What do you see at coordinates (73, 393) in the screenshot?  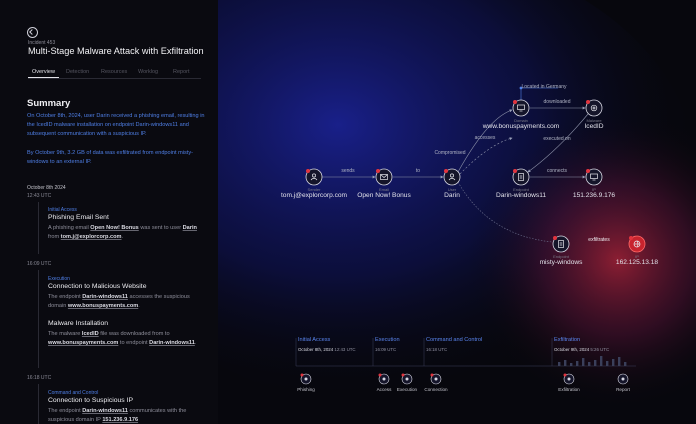 I see `event-category: Command and Control` at bounding box center [73, 393].